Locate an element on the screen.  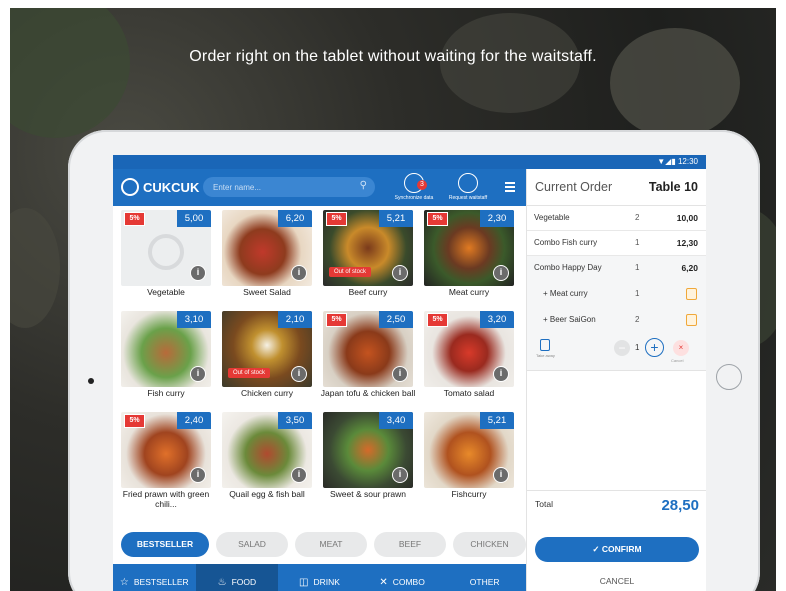
request-waitstaff-button: Request waitstaff is located at coordinates (468, 187).